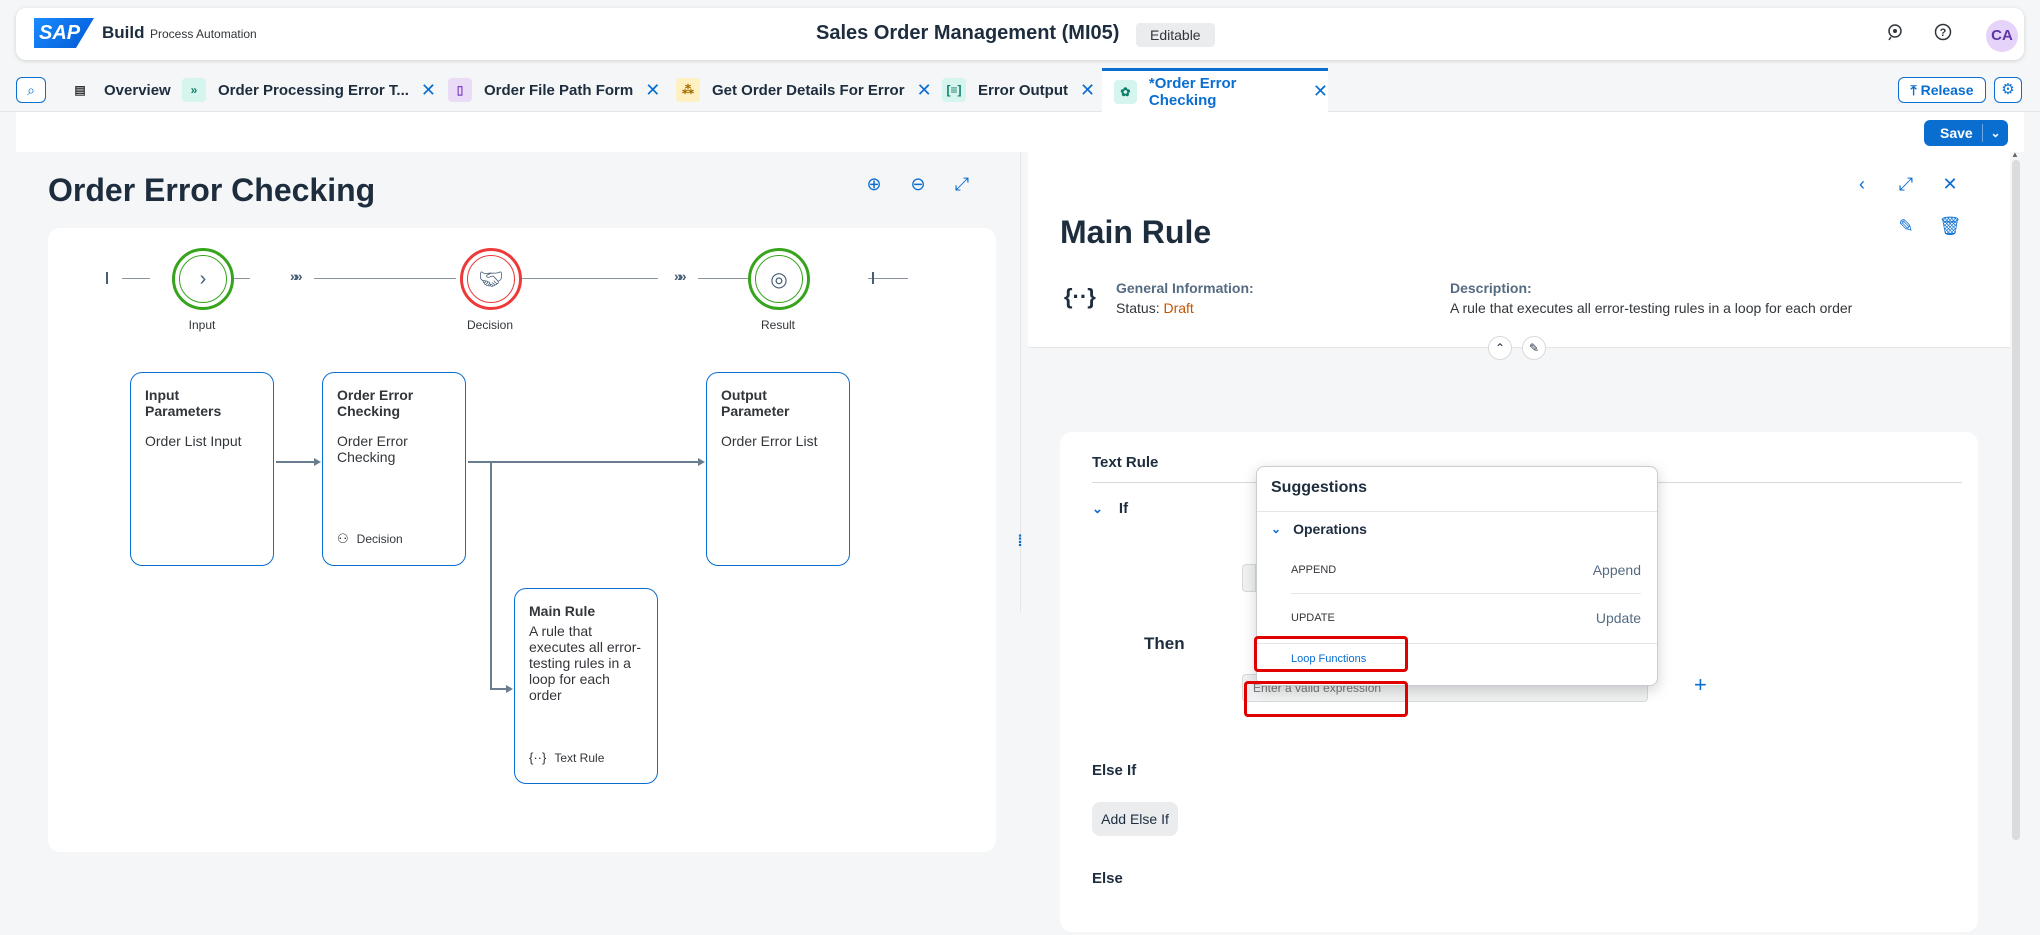 This screenshot has height=935, width=2040. Describe the element at coordinates (1906, 184) in the screenshot. I see `fullscreen-icon: ⤢` at that location.